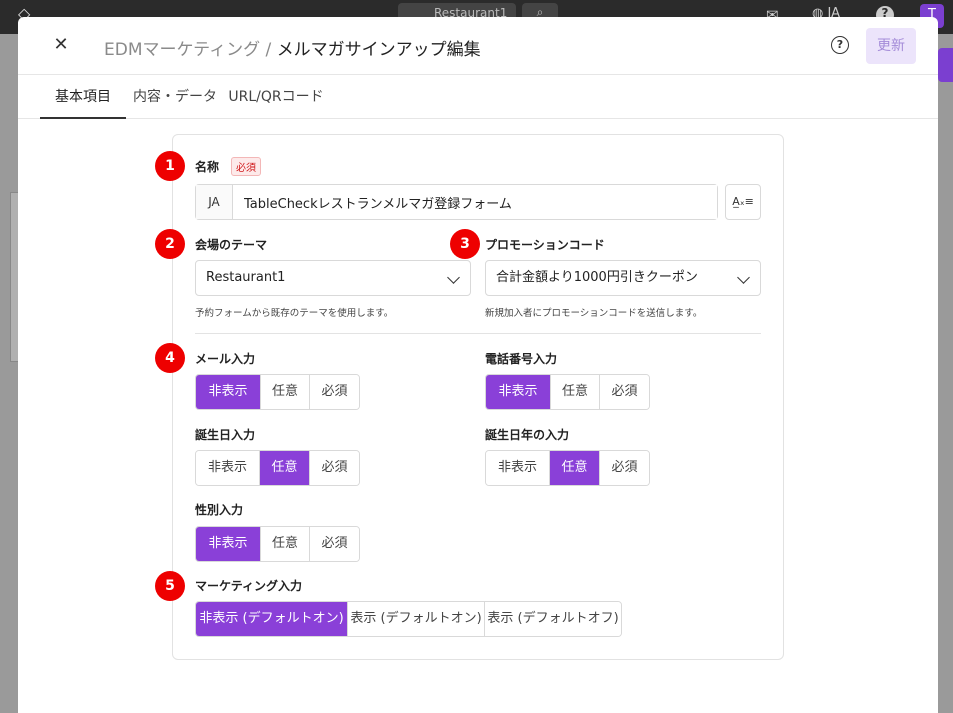 This screenshot has width=953, height=713. What do you see at coordinates (61, 45) in the screenshot?
I see `close-button: ✕` at bounding box center [61, 45].